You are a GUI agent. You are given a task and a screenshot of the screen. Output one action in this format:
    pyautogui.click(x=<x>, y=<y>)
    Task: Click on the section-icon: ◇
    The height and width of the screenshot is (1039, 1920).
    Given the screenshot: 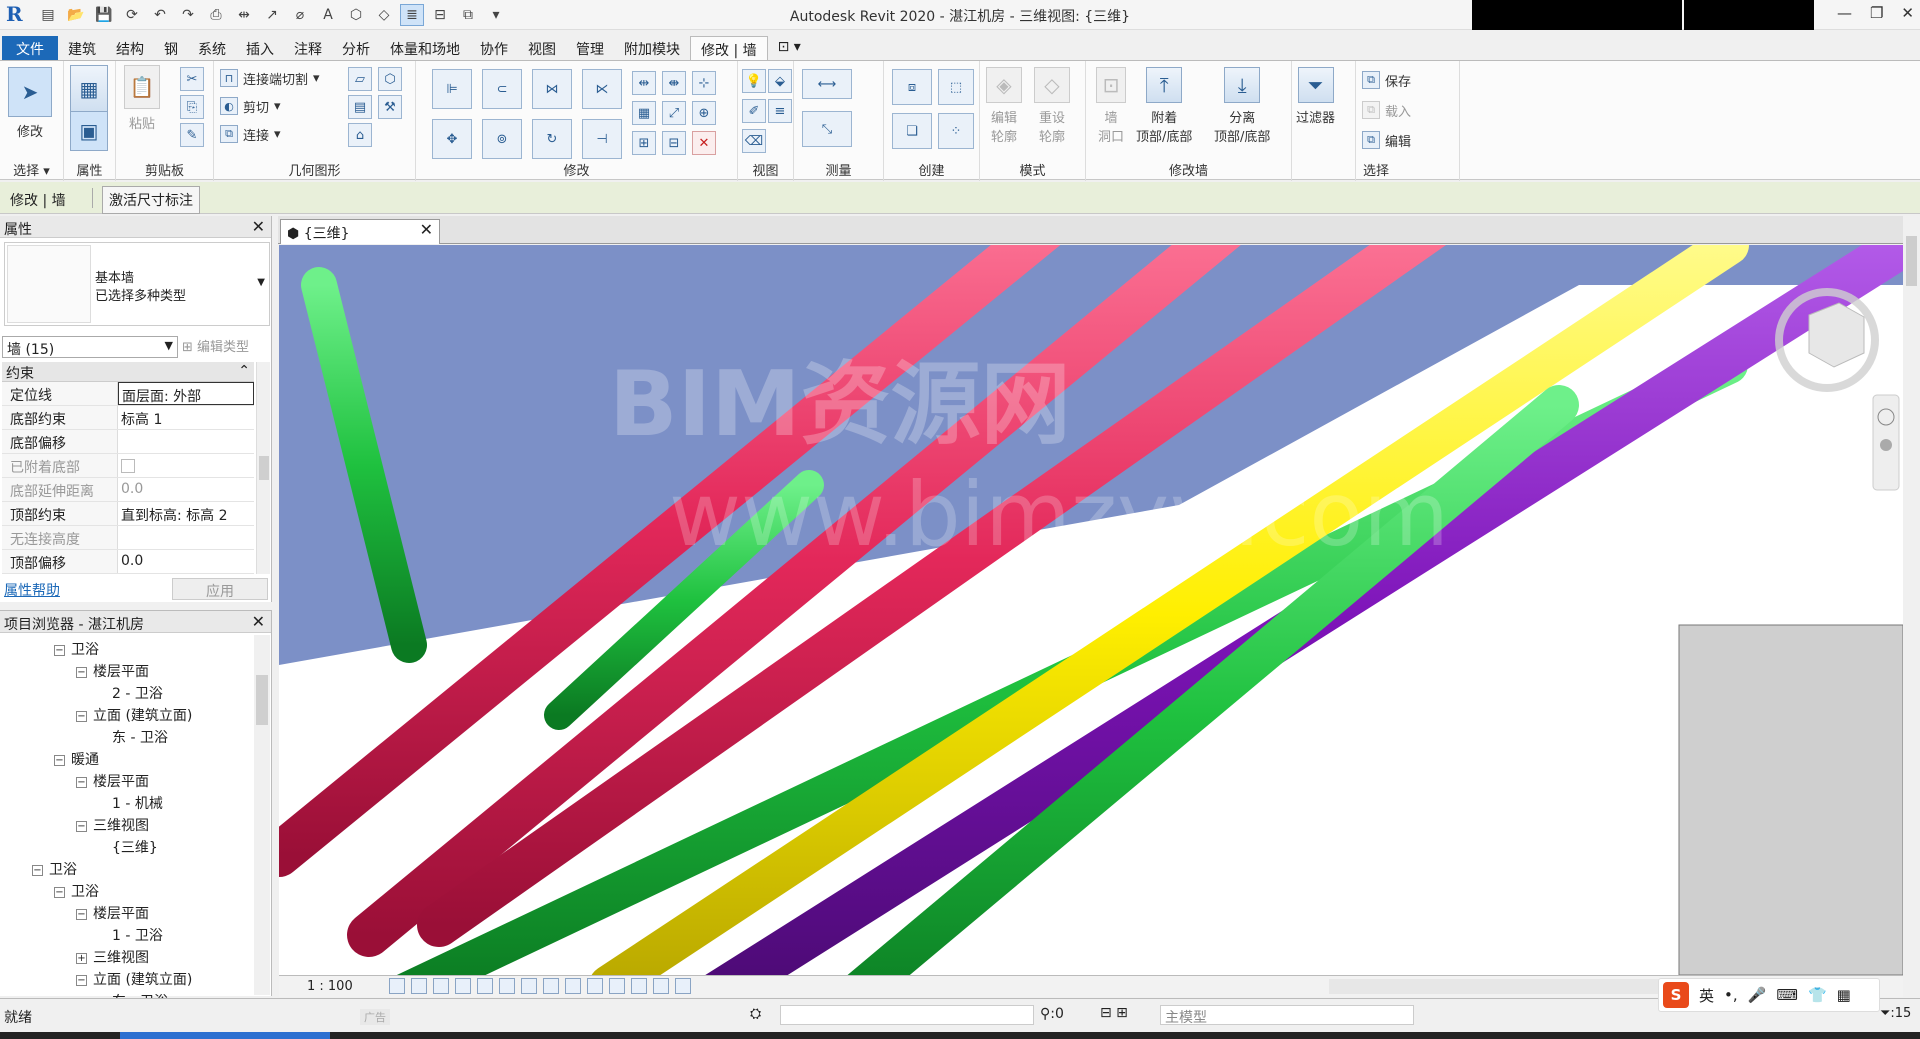 What is the action you would take?
    pyautogui.click(x=384, y=15)
    